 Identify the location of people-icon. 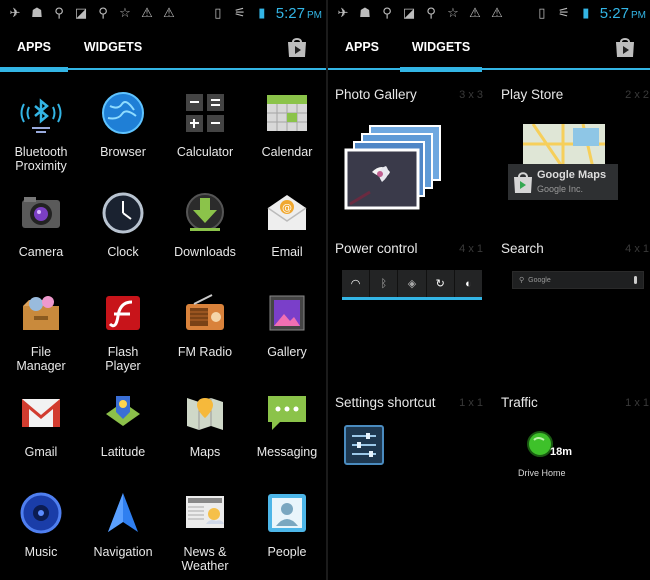
(287, 513).